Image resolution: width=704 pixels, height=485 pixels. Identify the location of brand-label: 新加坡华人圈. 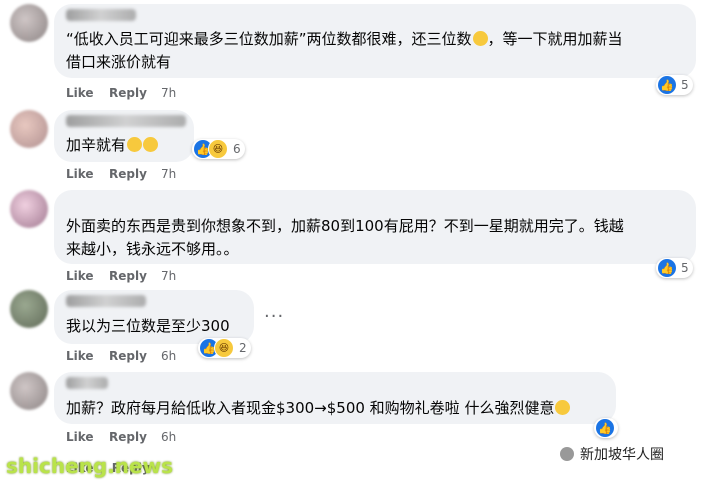
(612, 454).